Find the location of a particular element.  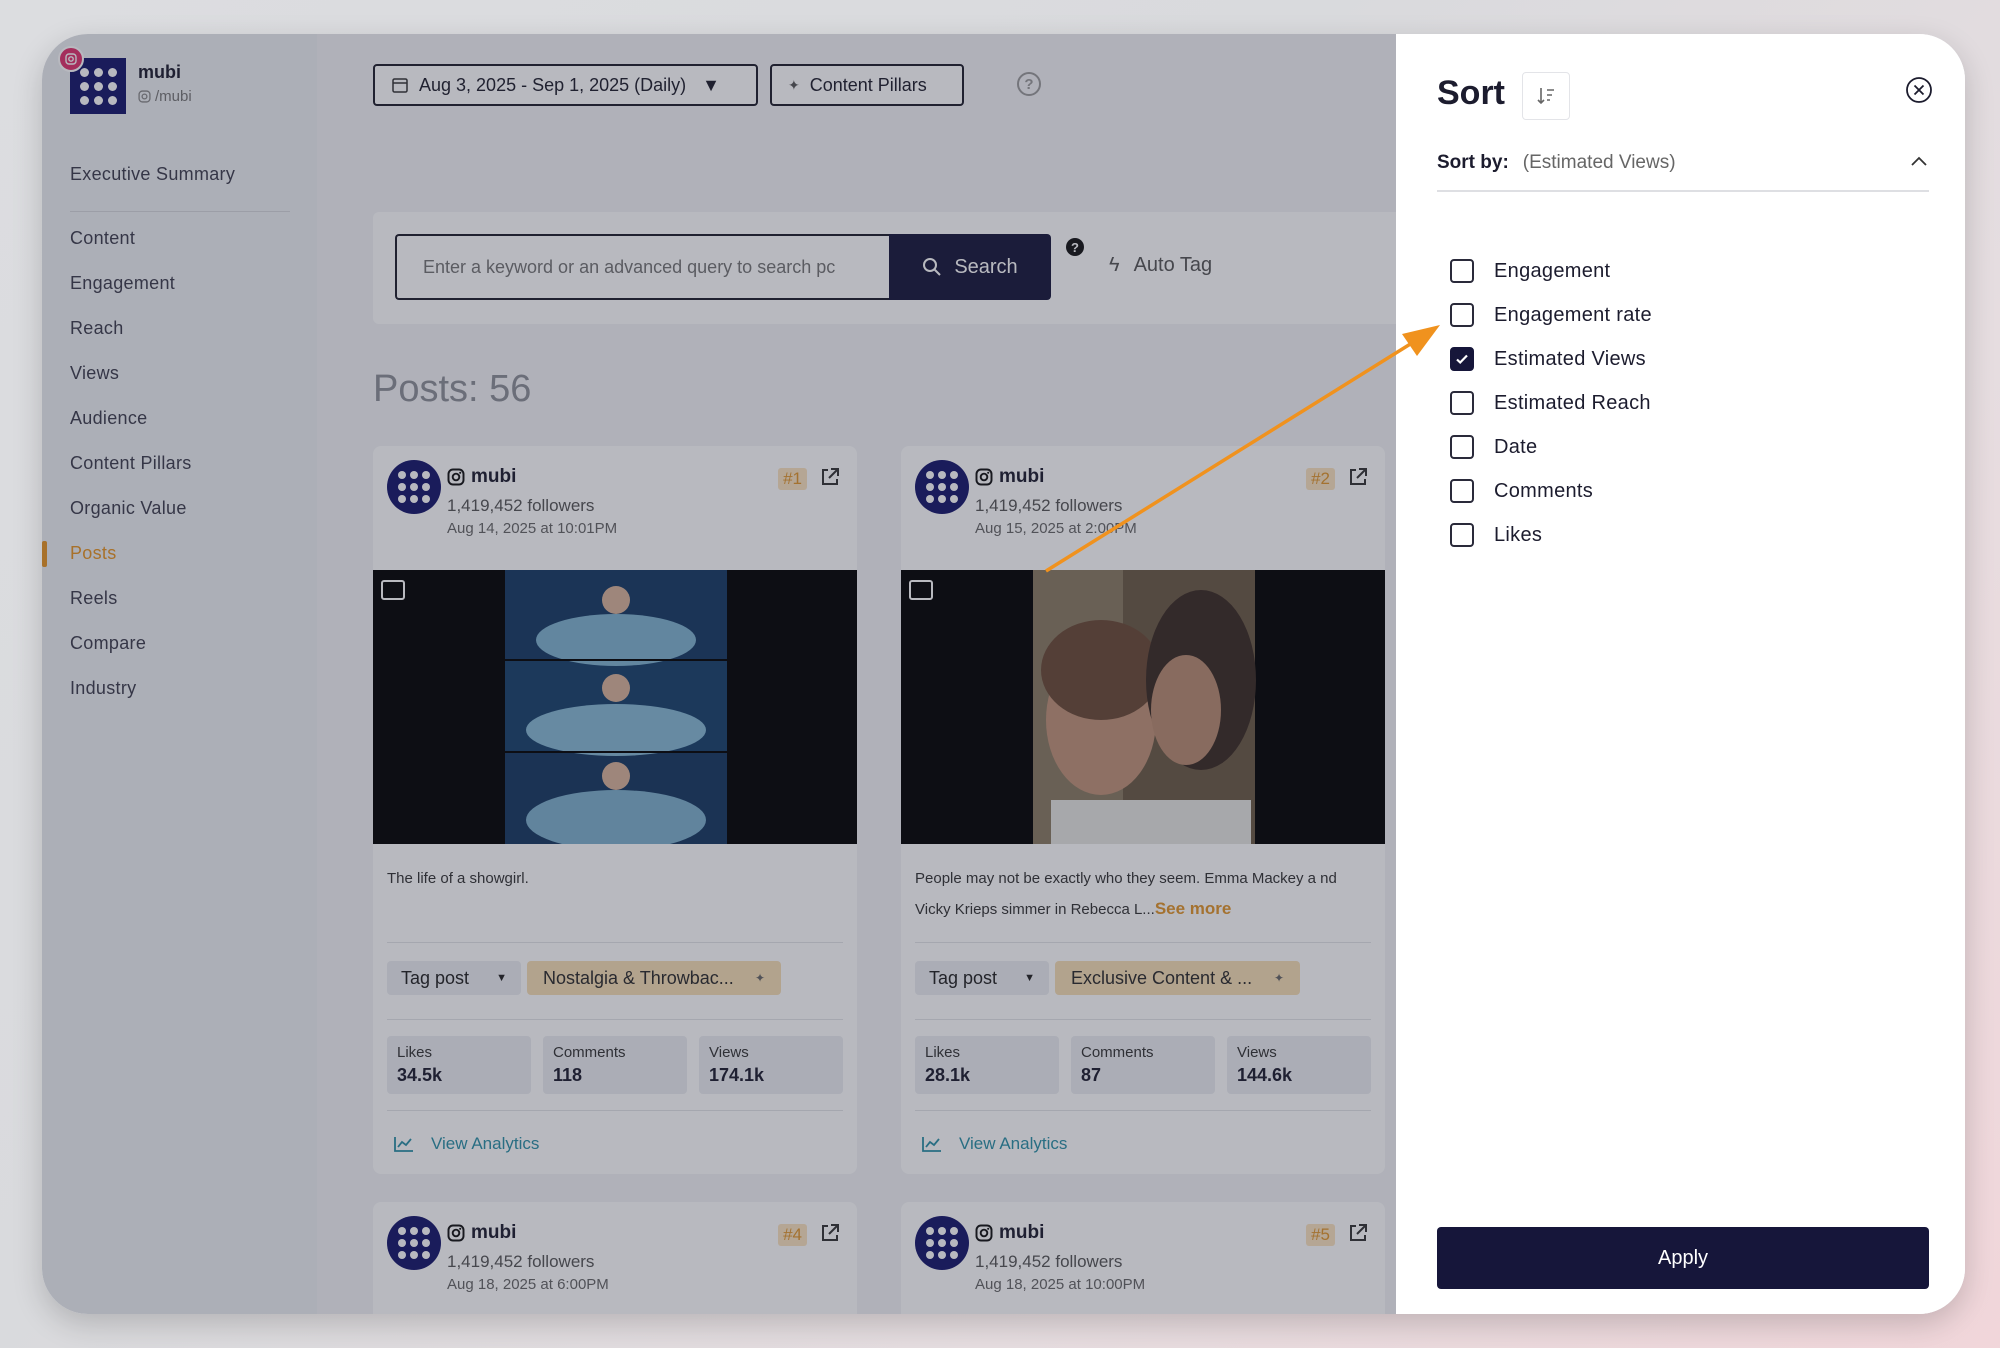

sort-option-estimated-reach: Estimated Reach is located at coordinates (1550, 403).